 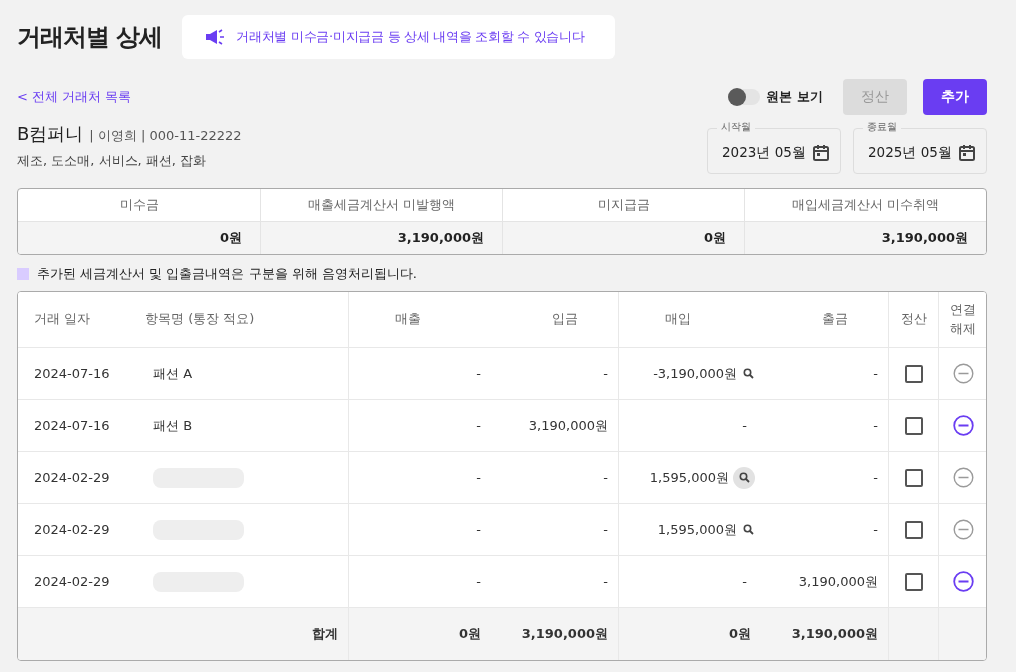 What do you see at coordinates (910, 153) in the screenshot?
I see `month-value: 2025년 05월` at bounding box center [910, 153].